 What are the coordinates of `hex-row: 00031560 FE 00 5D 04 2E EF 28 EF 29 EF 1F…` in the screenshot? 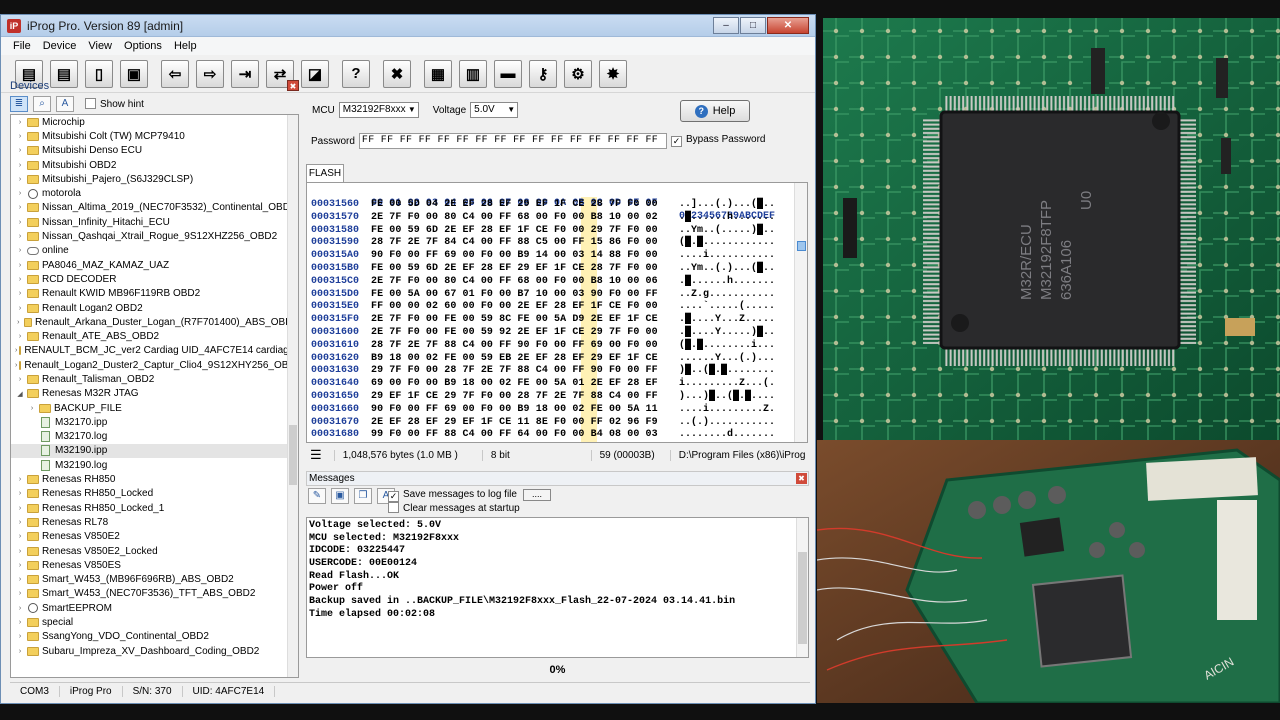 It's located at (557, 205).